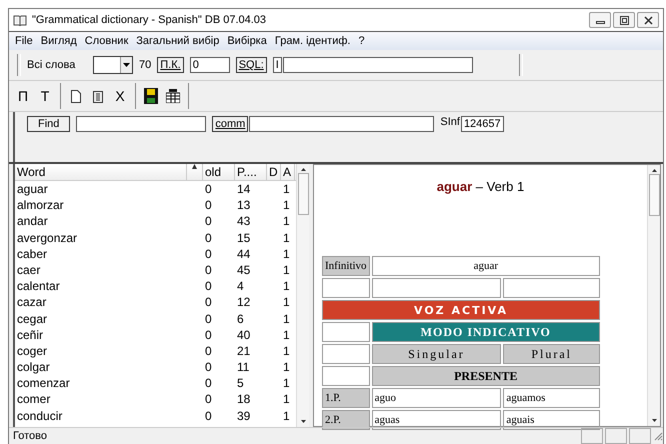 This screenshot has height=444, width=666. Describe the element at coordinates (150, 20) in the screenshot. I see `window-title: "Grammatical dictionary - Spanish" DB 07.04.03` at that location.